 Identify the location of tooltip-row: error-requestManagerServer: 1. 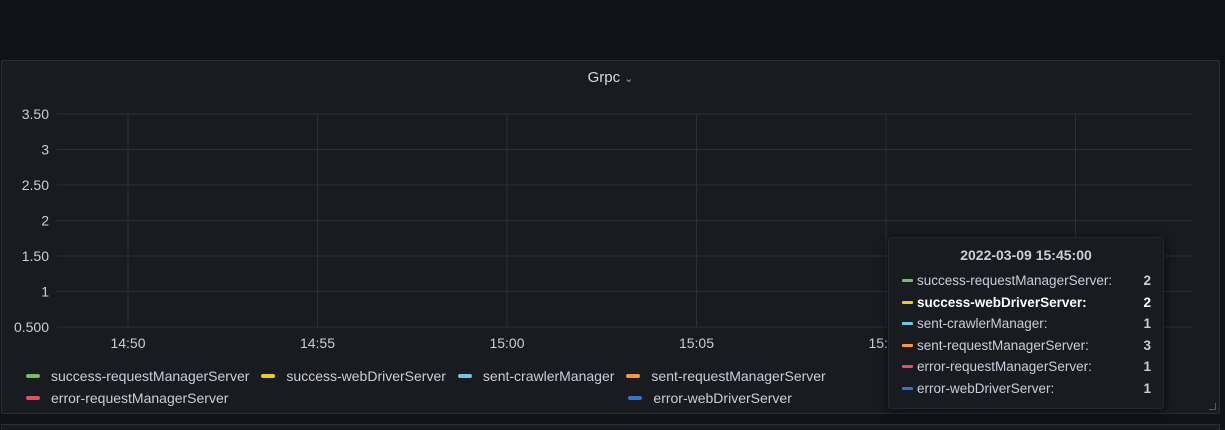
(1026, 367).